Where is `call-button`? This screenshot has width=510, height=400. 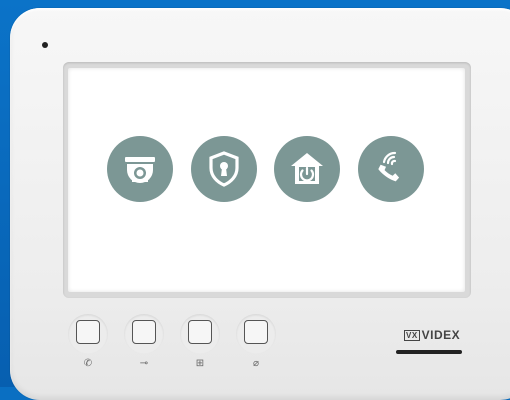 call-button is located at coordinates (88, 334).